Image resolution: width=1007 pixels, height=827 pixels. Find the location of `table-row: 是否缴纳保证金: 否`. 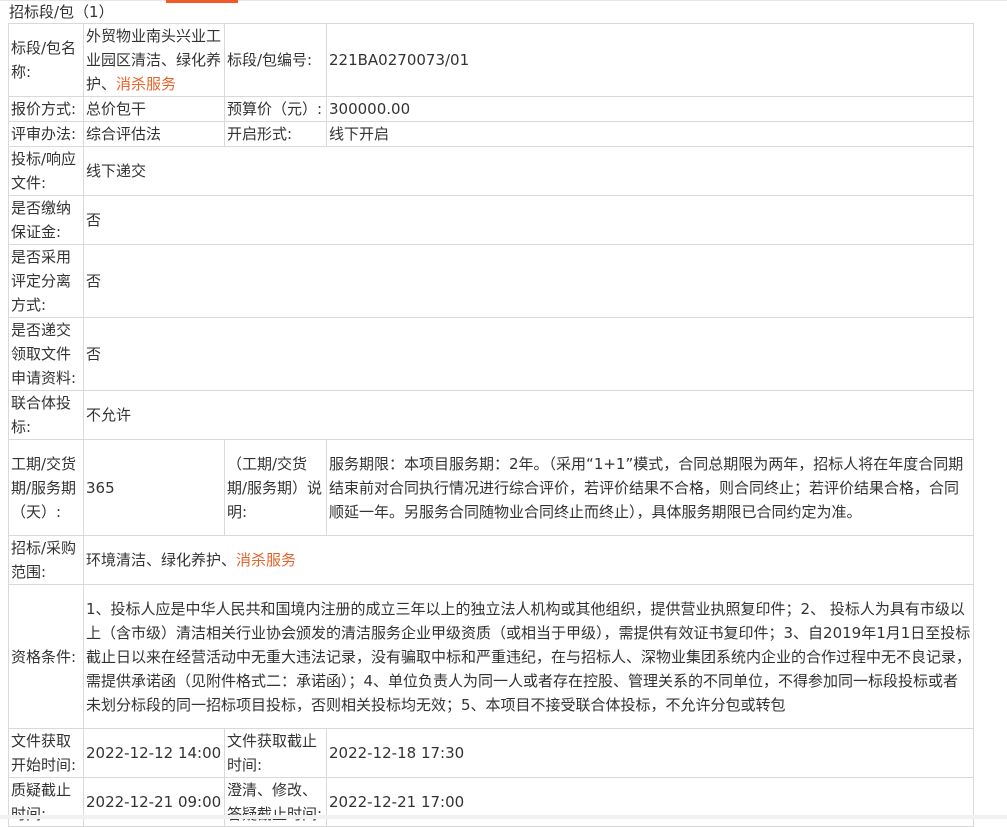

table-row: 是否缴纳保证金: 否 is located at coordinates (491, 220).